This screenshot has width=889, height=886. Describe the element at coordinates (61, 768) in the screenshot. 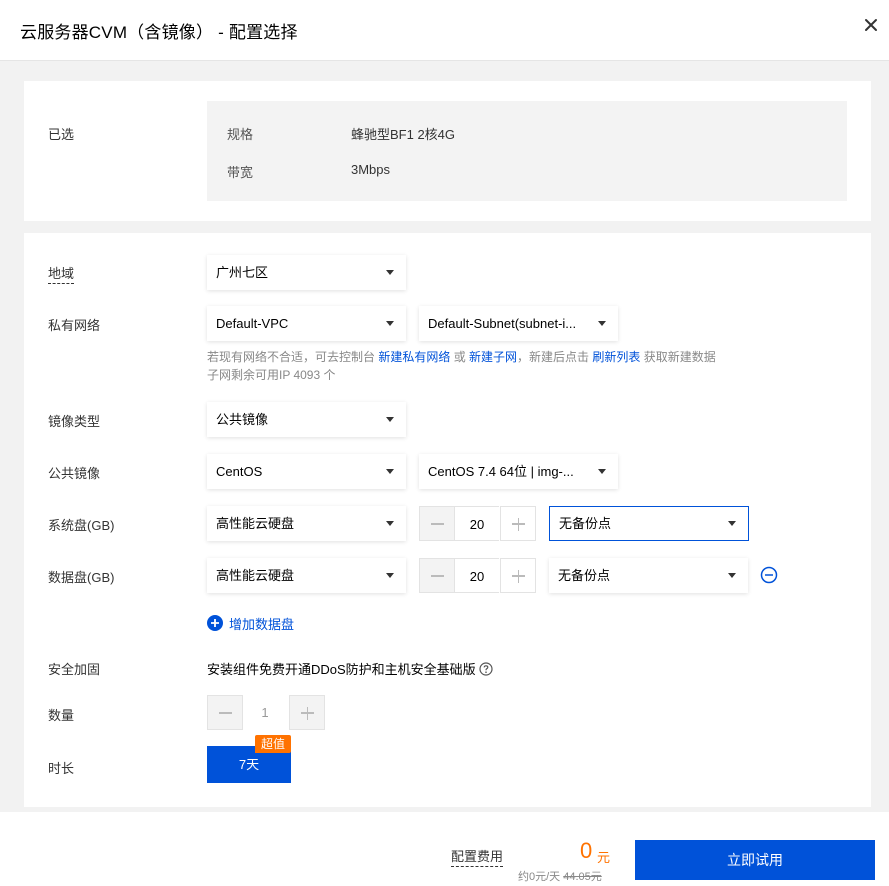

I see `duration-label: 时长` at that location.